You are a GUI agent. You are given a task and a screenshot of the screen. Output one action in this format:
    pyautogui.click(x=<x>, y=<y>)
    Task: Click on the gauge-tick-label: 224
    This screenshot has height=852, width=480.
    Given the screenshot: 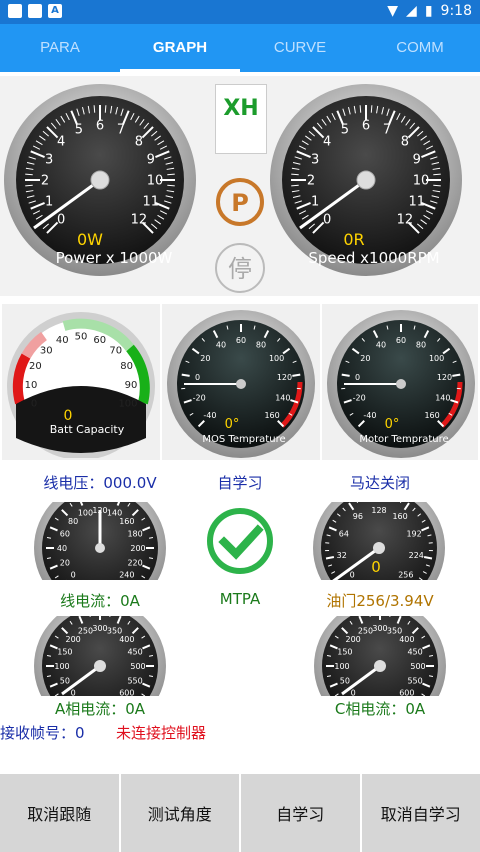 What is the action you would take?
    pyautogui.click(x=416, y=555)
    